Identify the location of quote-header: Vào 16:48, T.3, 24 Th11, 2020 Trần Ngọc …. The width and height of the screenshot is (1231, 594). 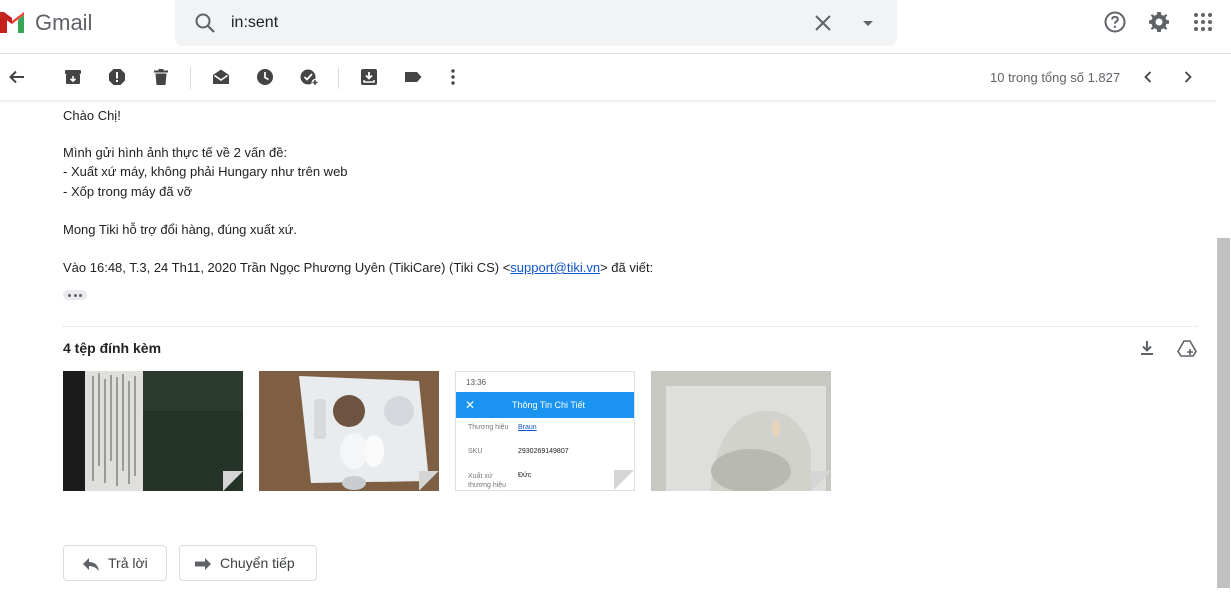
(358, 267).